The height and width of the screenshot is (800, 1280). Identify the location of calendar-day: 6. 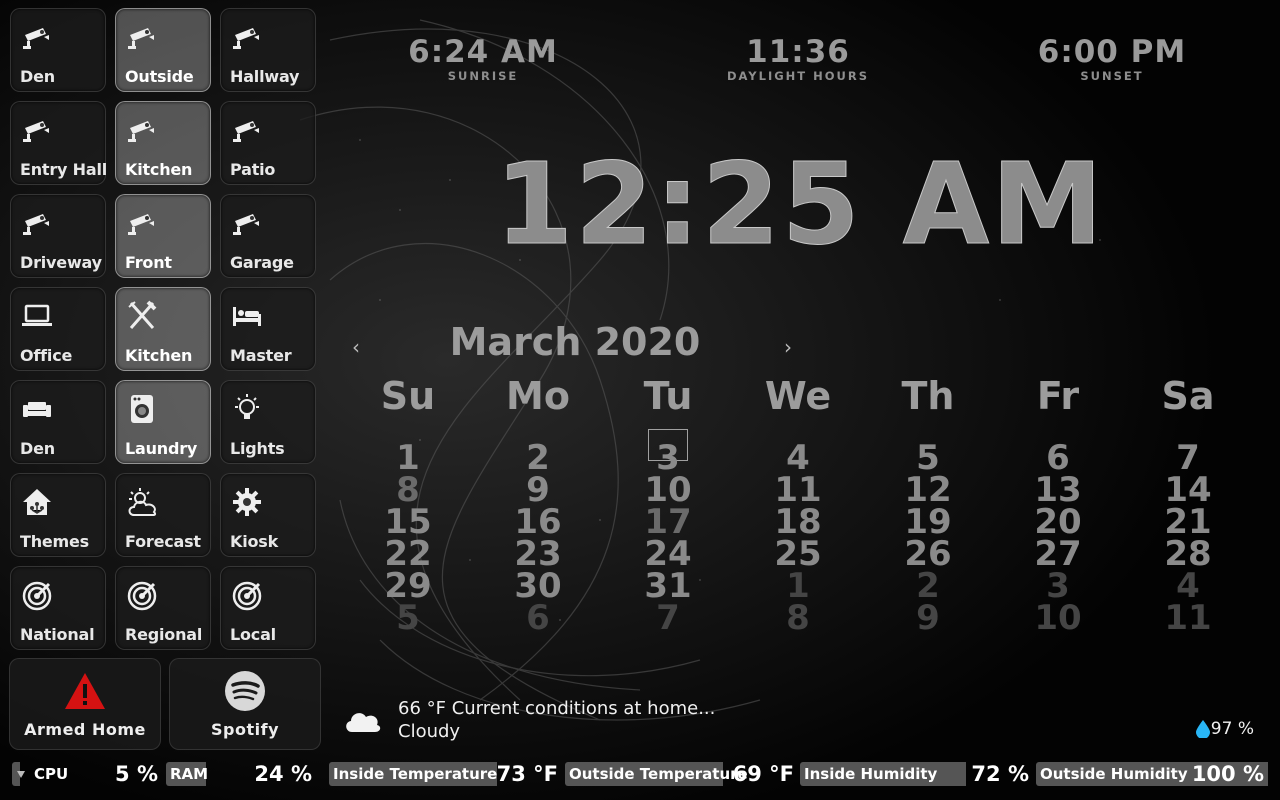
(538, 618).